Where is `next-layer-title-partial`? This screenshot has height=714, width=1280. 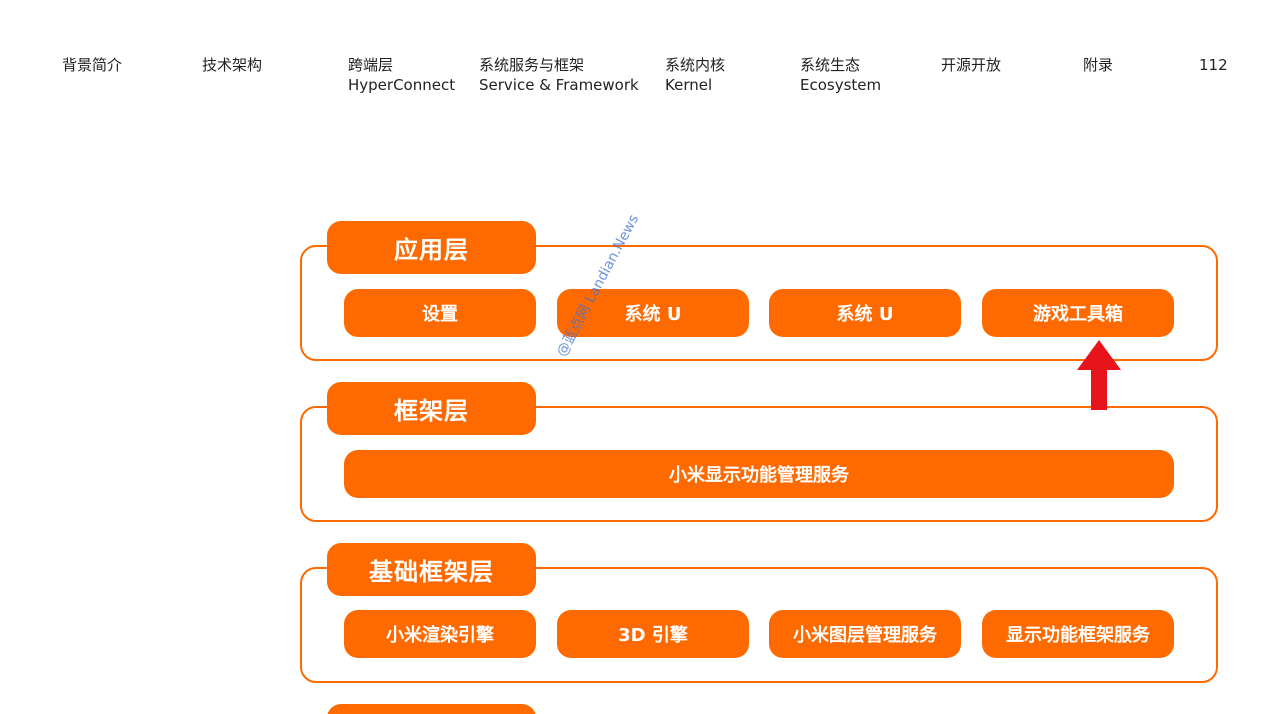 next-layer-title-partial is located at coordinates (431, 709).